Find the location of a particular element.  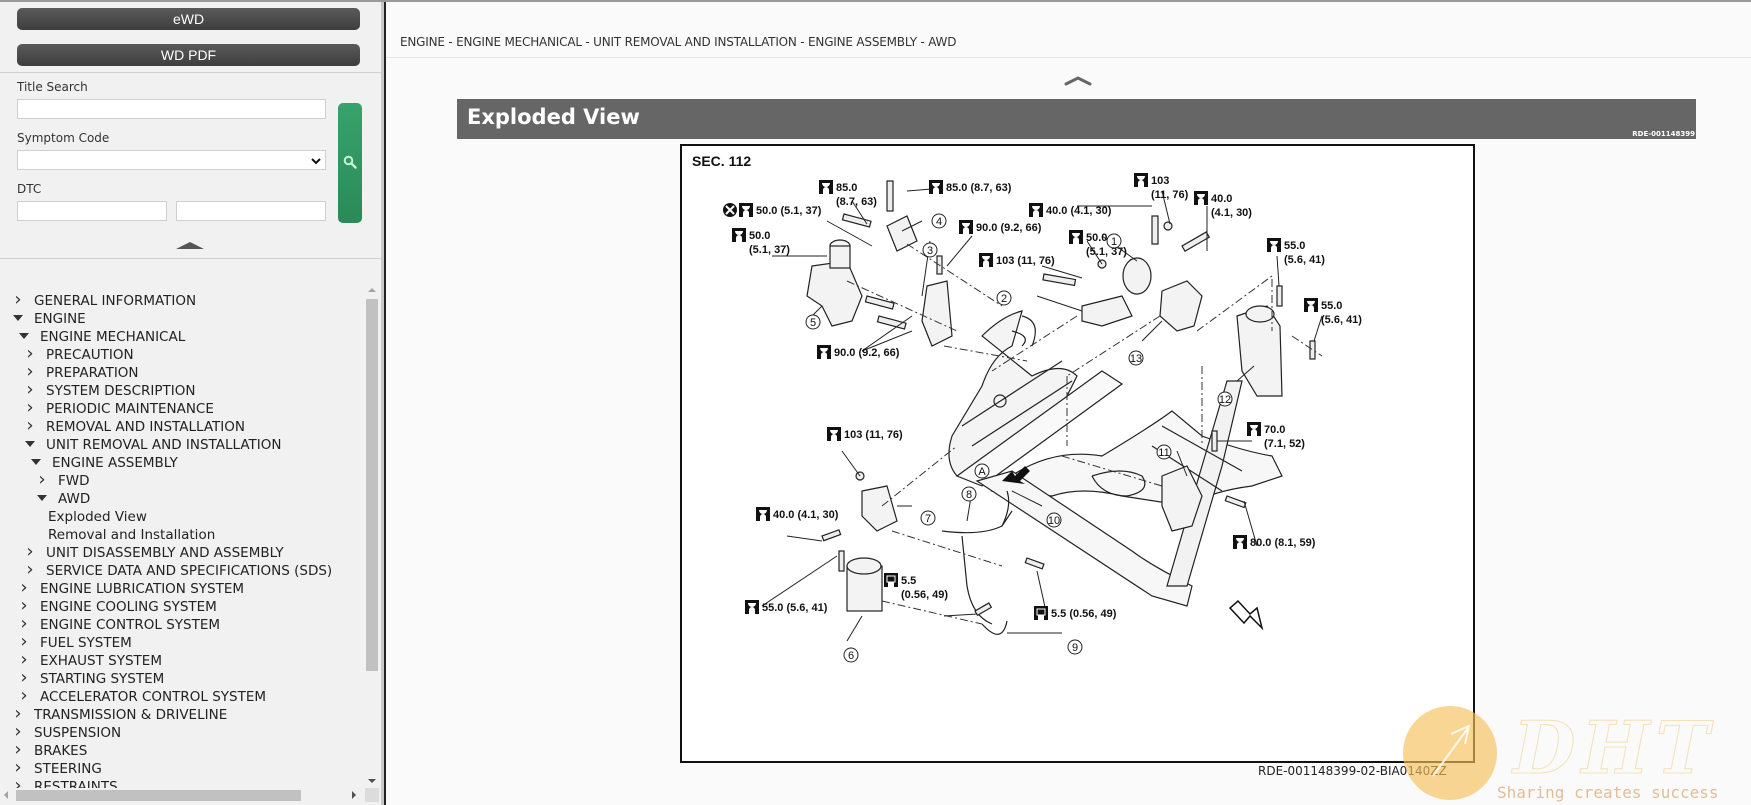

tree-item-label: ACCELERATOR CONTROL SYSTEM is located at coordinates (153, 697).